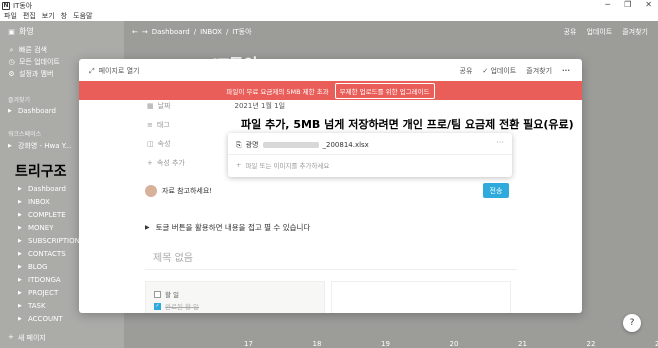 The image size is (658, 348). Describe the element at coordinates (176, 306) in the screenshot. I see `todo-item: ✓ 완료된 할 일` at that location.